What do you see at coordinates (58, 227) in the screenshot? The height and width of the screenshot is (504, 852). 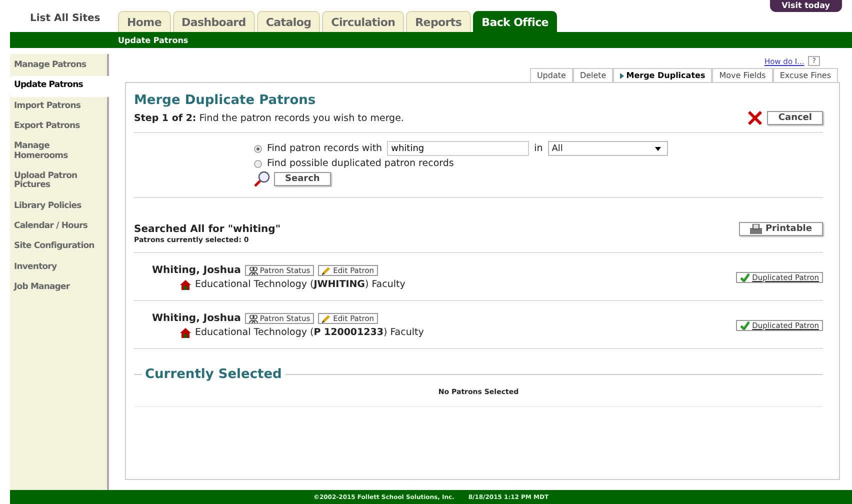 I see `sidebar-item: Calendar / Hours` at bounding box center [58, 227].